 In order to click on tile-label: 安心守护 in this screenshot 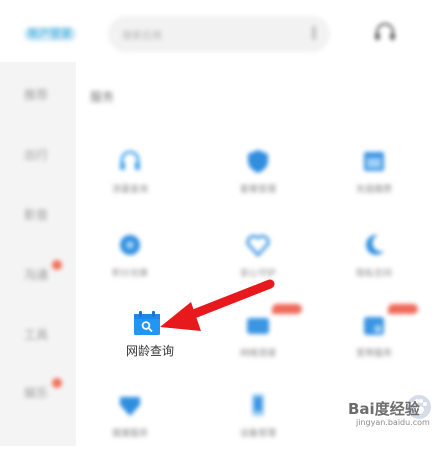, I will do `click(257, 274)`.